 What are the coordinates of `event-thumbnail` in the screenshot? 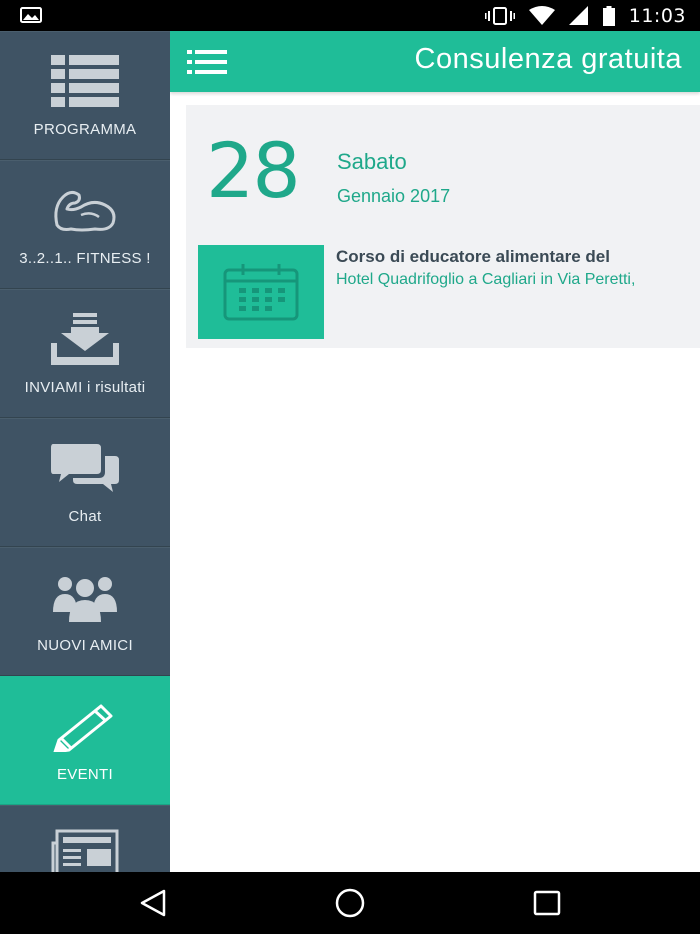 It's located at (261, 292).